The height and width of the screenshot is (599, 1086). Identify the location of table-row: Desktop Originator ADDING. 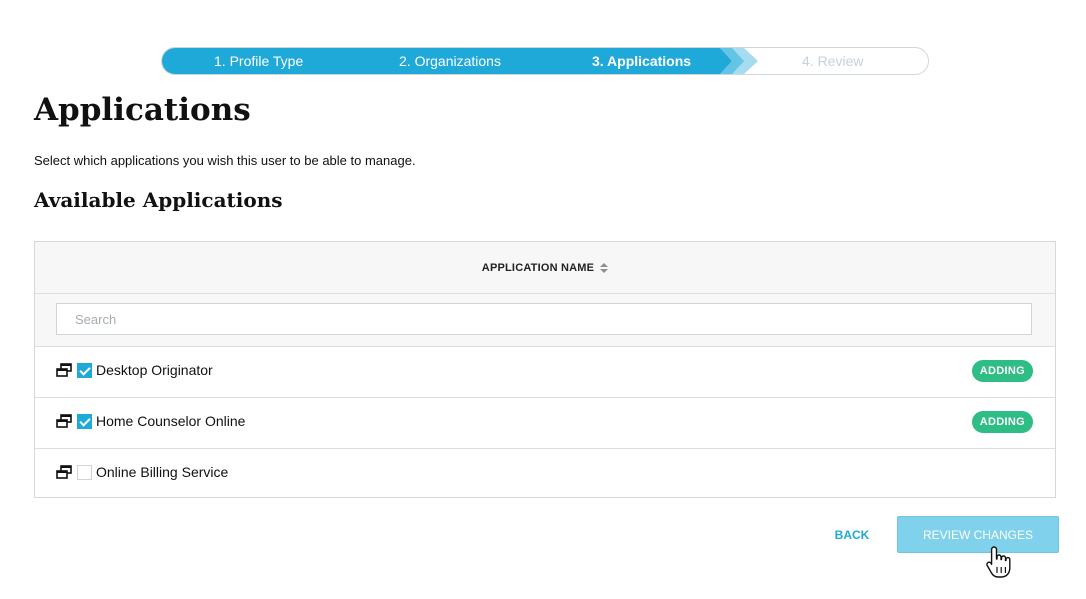
(545, 372).